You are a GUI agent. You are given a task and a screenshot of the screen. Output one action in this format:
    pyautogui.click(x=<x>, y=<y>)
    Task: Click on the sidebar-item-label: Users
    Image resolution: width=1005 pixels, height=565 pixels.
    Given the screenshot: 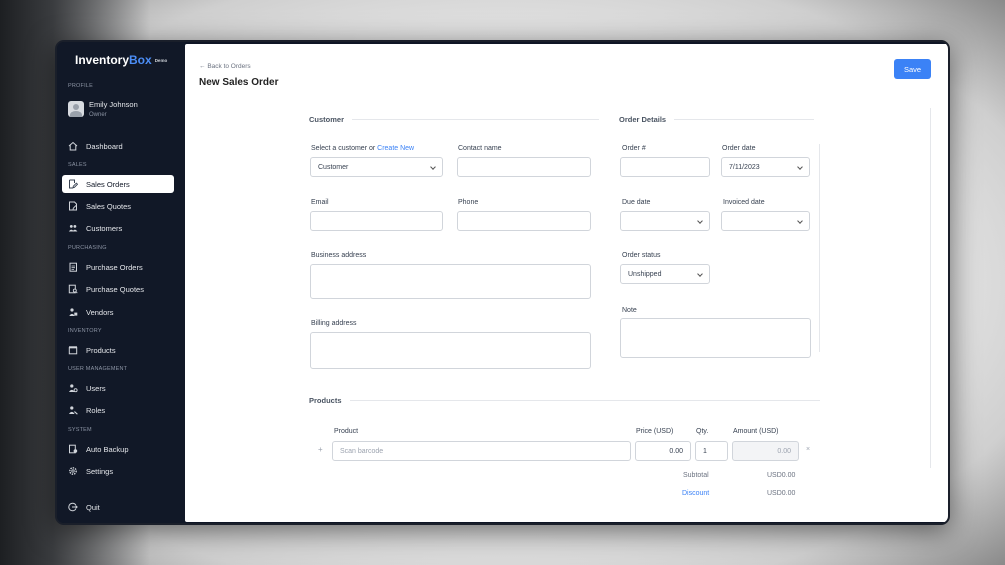 What is the action you would take?
    pyautogui.click(x=96, y=388)
    